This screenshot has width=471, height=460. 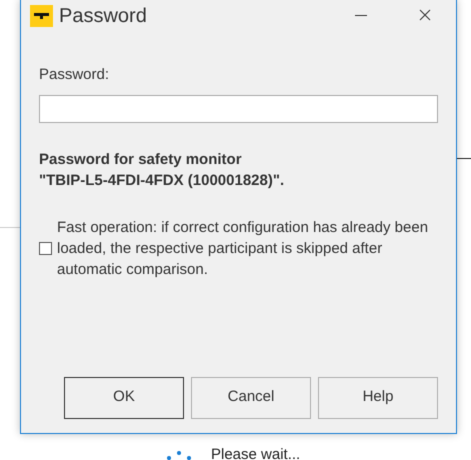 What do you see at coordinates (74, 75) in the screenshot?
I see `field-label: Password:` at bounding box center [74, 75].